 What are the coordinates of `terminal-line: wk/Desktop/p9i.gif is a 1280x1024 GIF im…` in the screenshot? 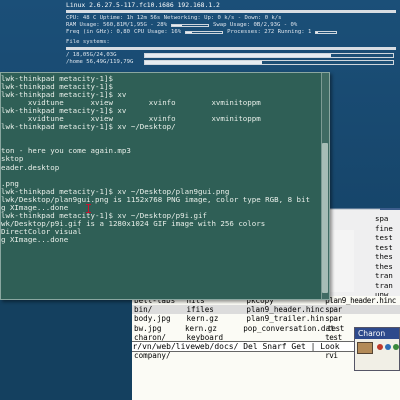 It's located at (133, 223).